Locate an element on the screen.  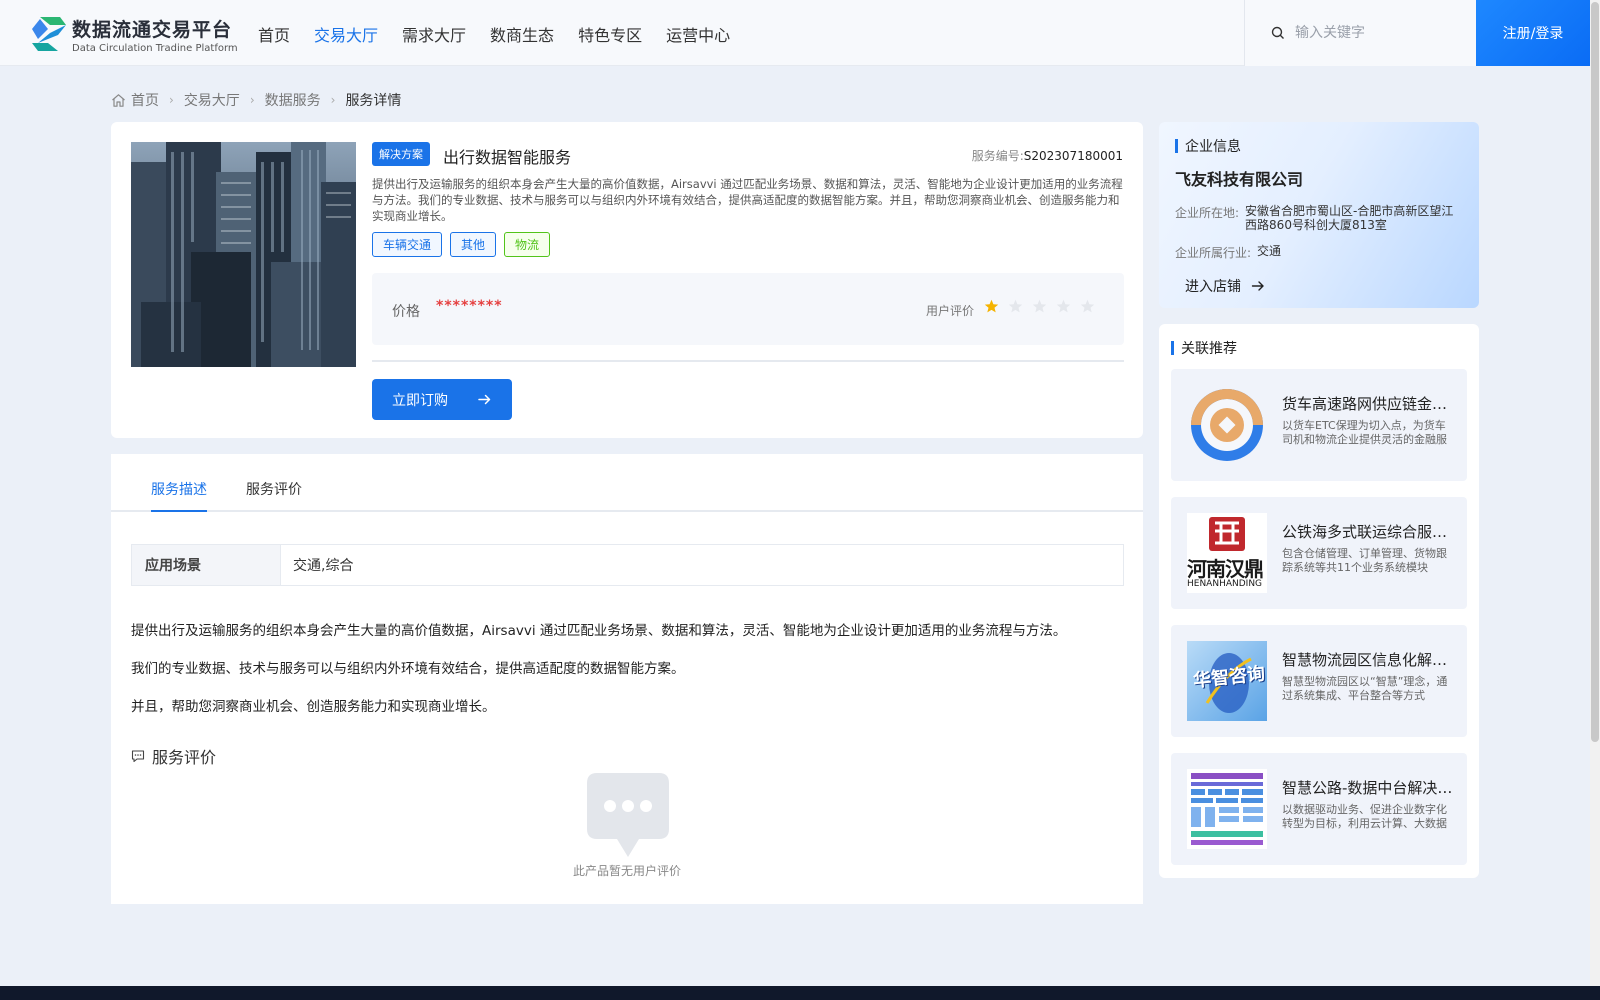
nav-item-special-zone: 特色专区 is located at coordinates (610, 34).